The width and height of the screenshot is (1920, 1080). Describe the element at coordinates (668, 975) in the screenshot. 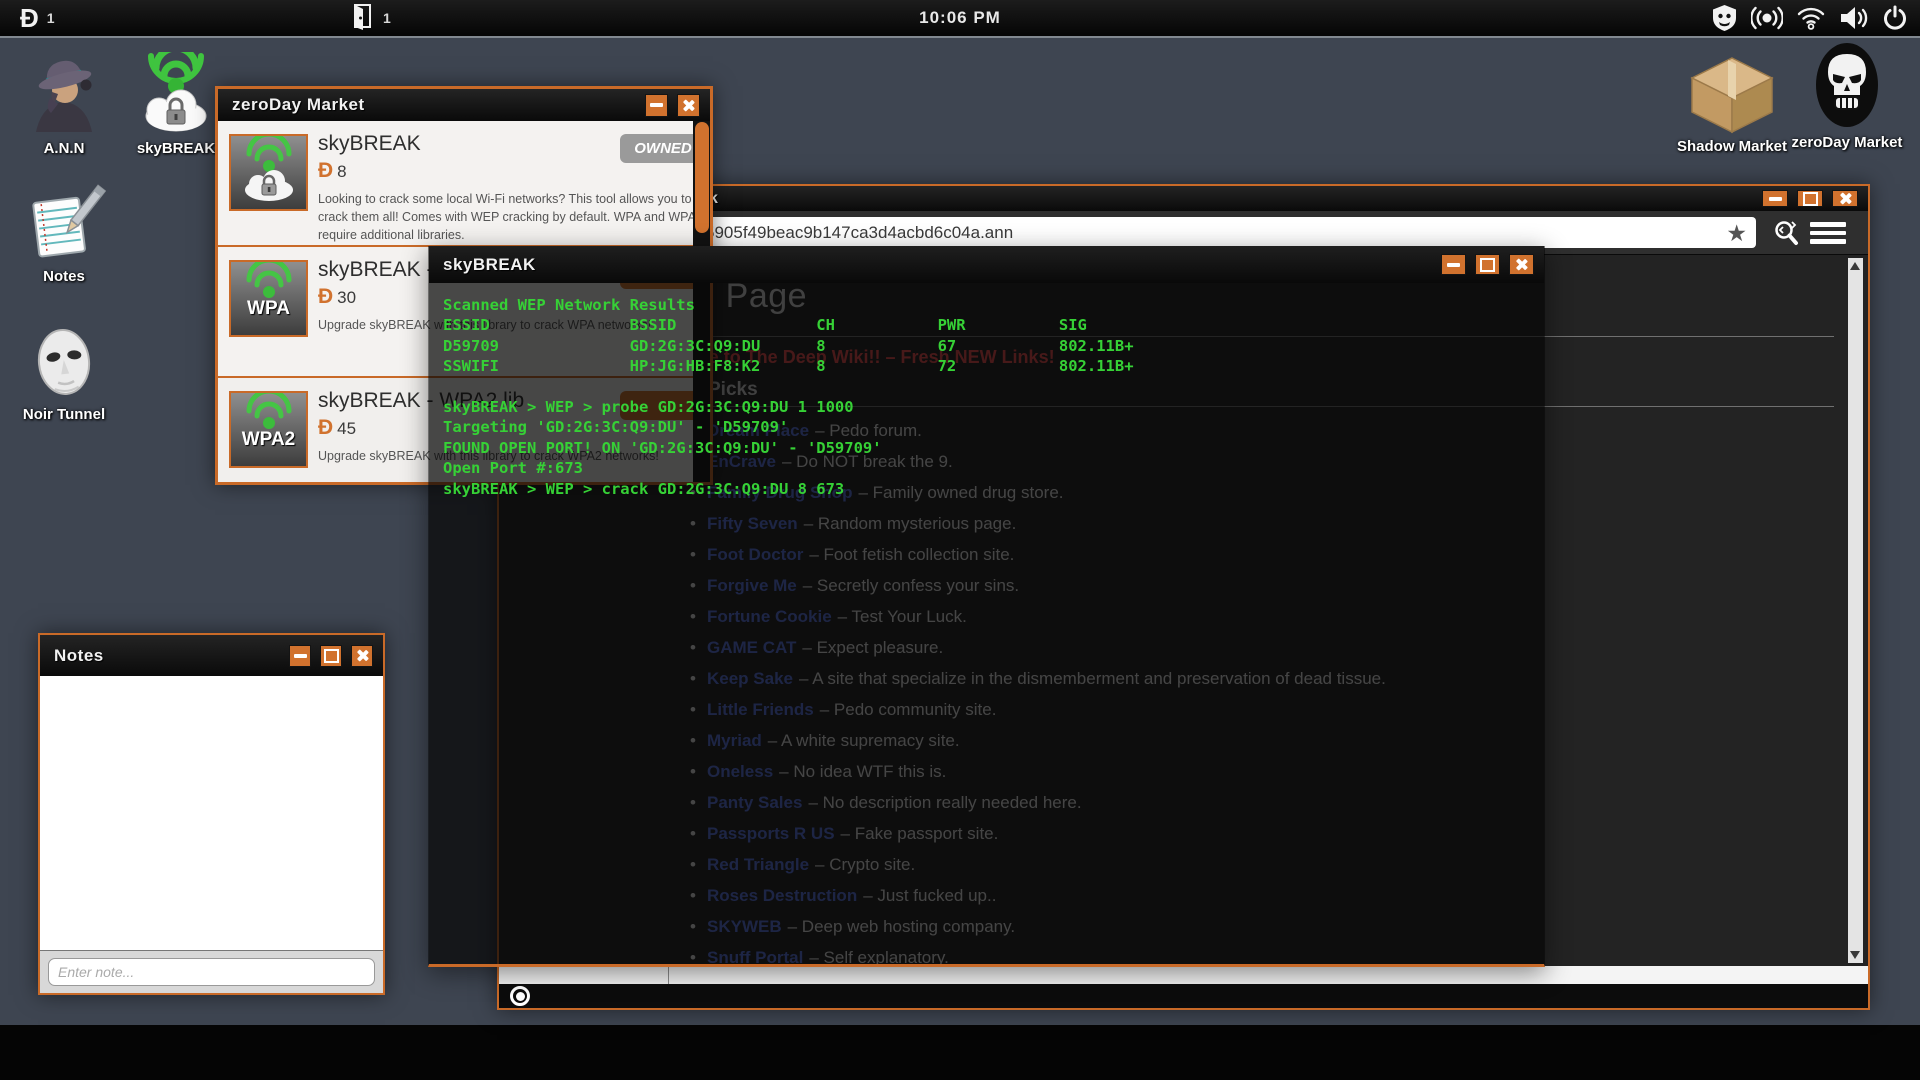

I see `divider` at that location.